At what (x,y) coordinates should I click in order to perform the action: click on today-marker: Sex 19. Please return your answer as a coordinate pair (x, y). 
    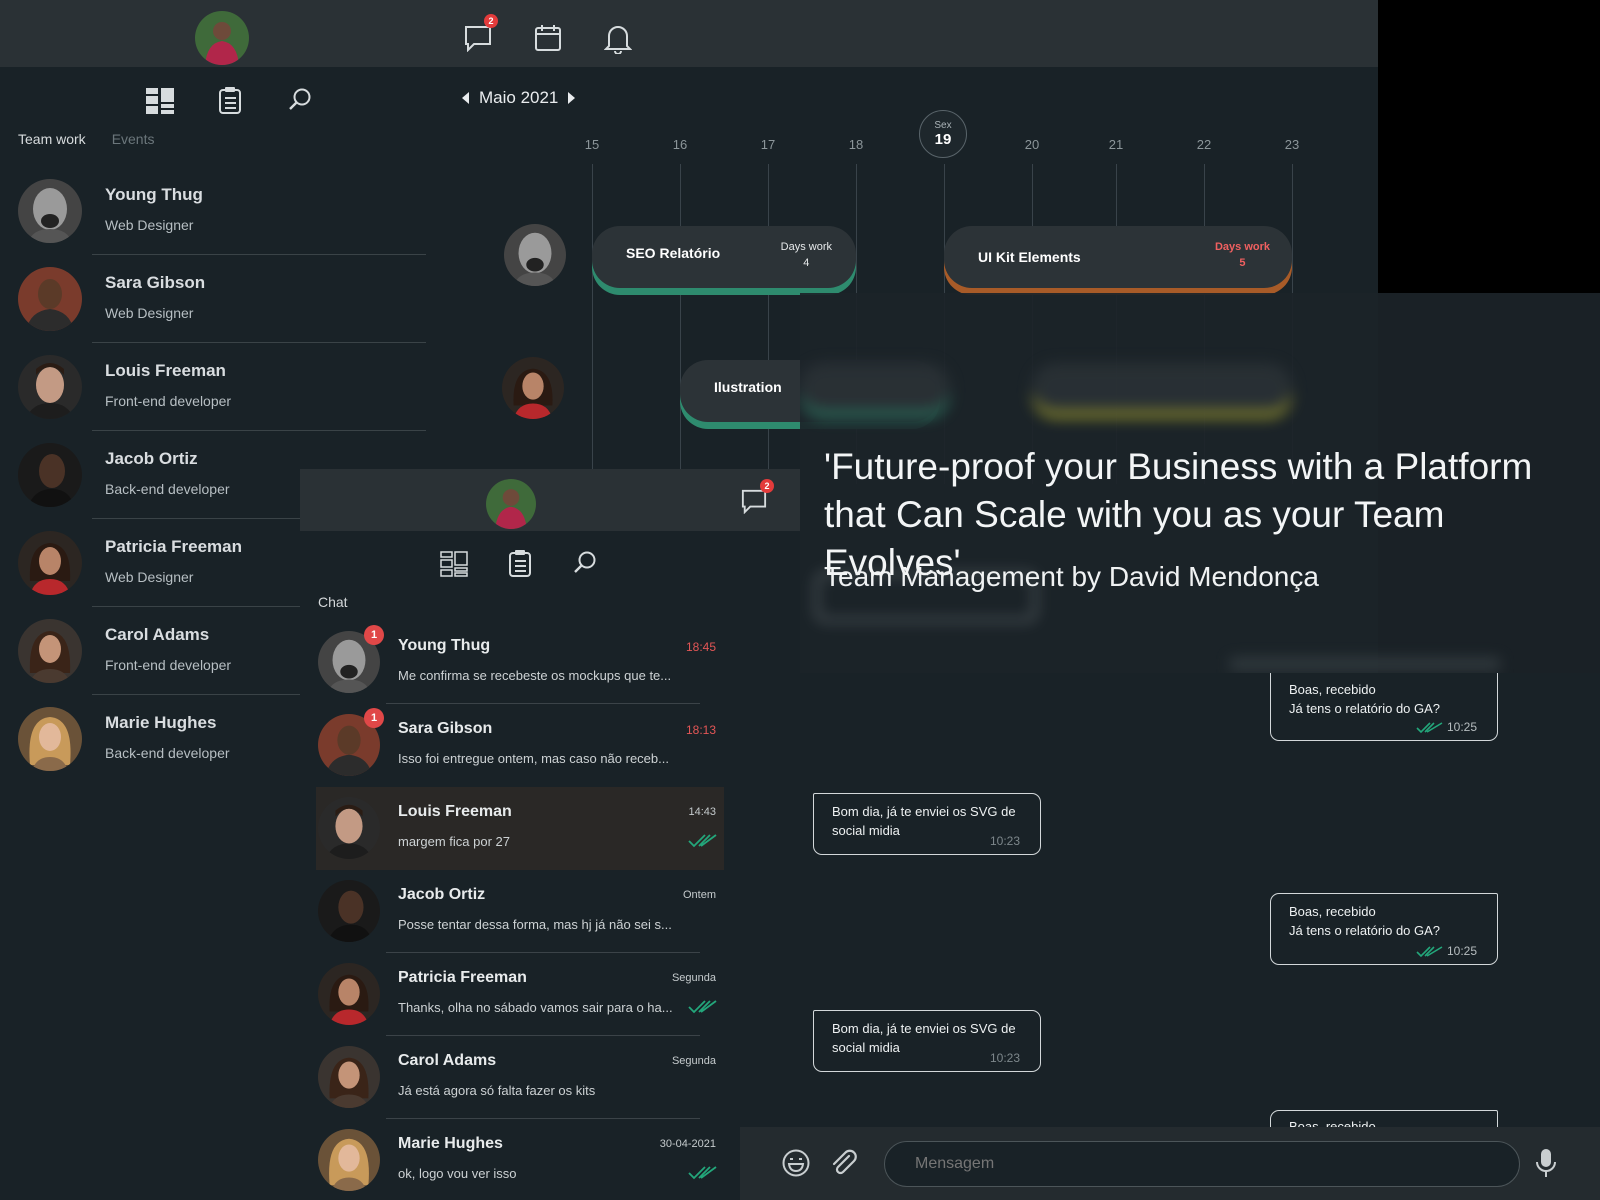
    Looking at the image, I should click on (943, 134).